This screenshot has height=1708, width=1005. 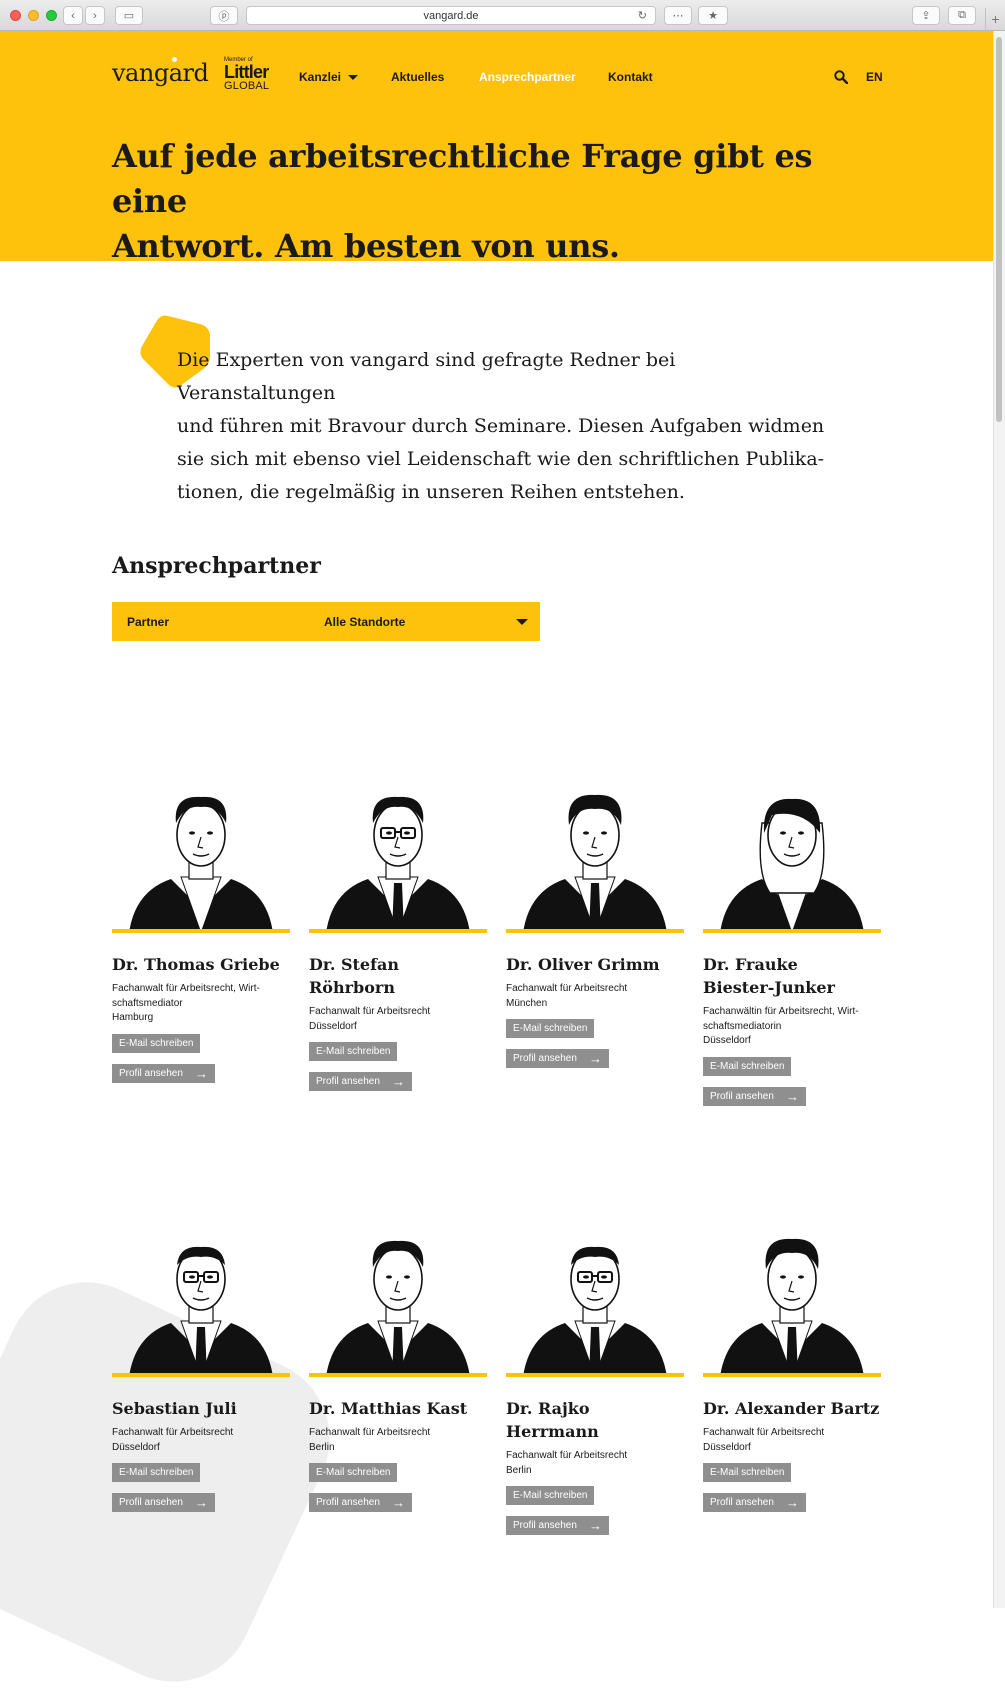 I want to click on chevron-left-icon: ‹, so click(x=73, y=15).